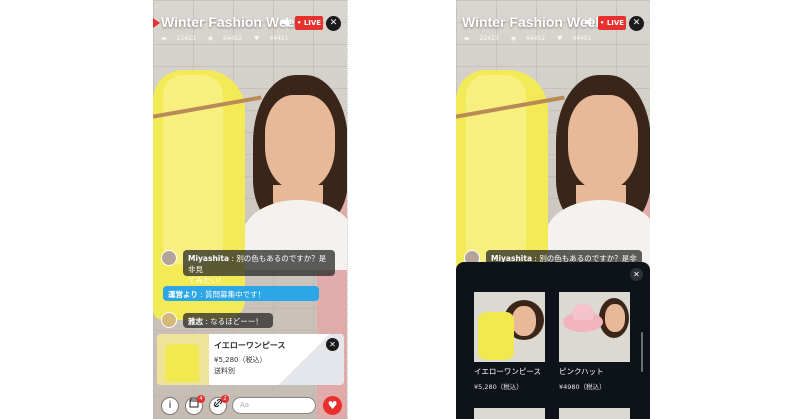 The height and width of the screenshot is (419, 800). Describe the element at coordinates (207, 280) in the screenshot. I see `chat-text: てみたい！` at that location.